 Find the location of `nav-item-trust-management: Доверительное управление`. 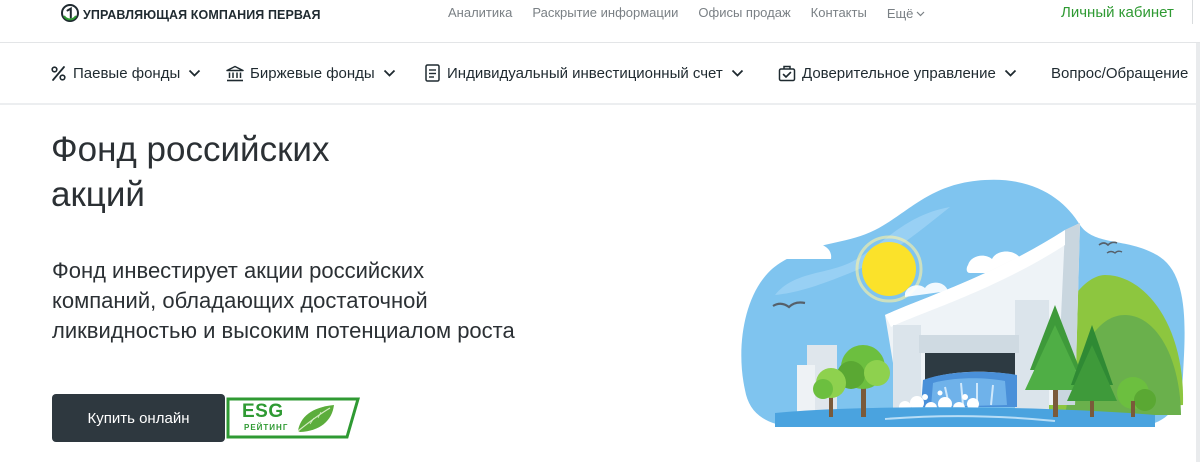

nav-item-trust-management: Доверительное управление is located at coordinates (897, 73).